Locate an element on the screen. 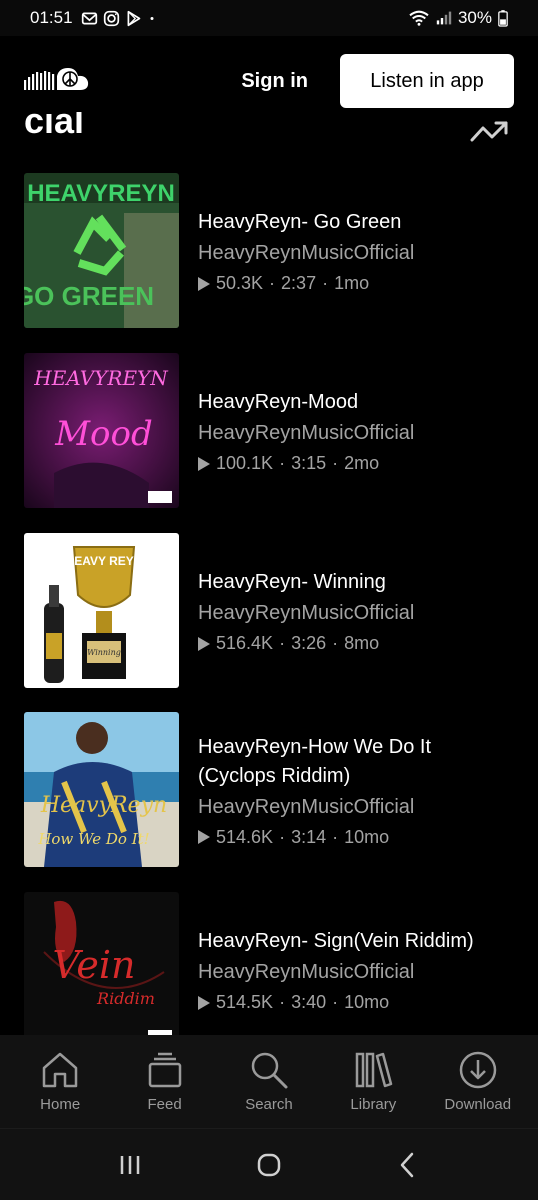 The height and width of the screenshot is (1200, 538). nav-label: Library is located at coordinates (373, 1104).